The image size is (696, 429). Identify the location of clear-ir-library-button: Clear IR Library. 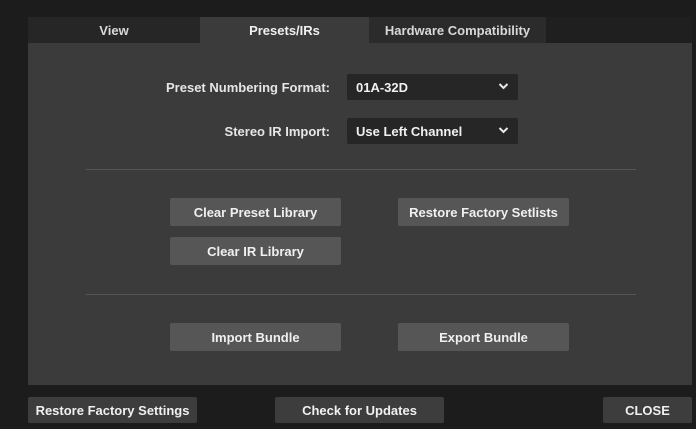
(255, 251).